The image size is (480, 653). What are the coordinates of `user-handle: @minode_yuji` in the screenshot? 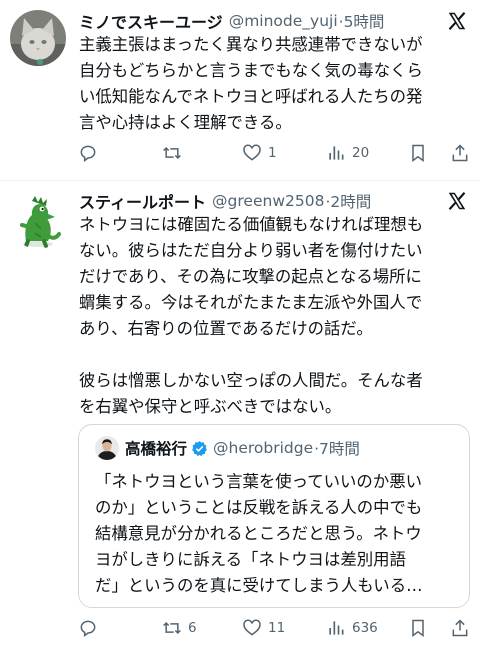 It's located at (283, 21).